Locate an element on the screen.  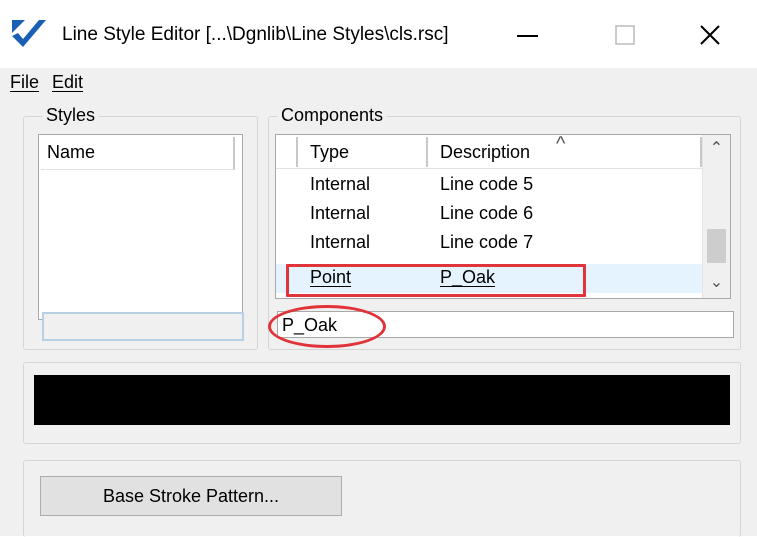
components-group-label: Components is located at coordinates (332, 115).